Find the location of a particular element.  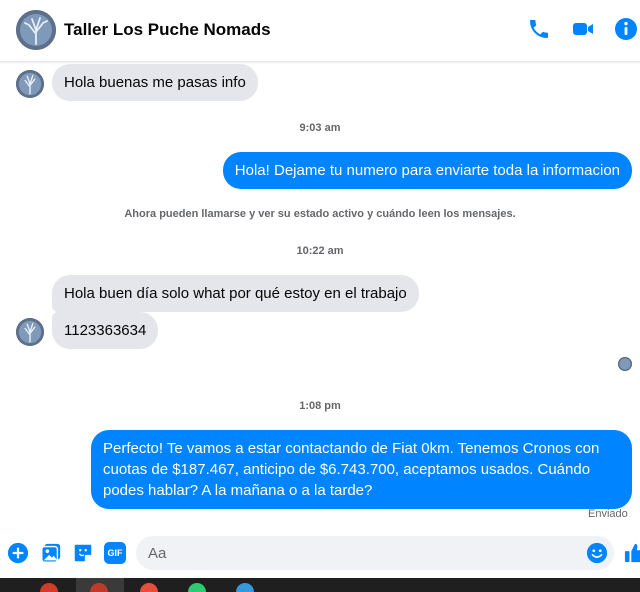

timestamp: 10:22 am is located at coordinates (320, 251).